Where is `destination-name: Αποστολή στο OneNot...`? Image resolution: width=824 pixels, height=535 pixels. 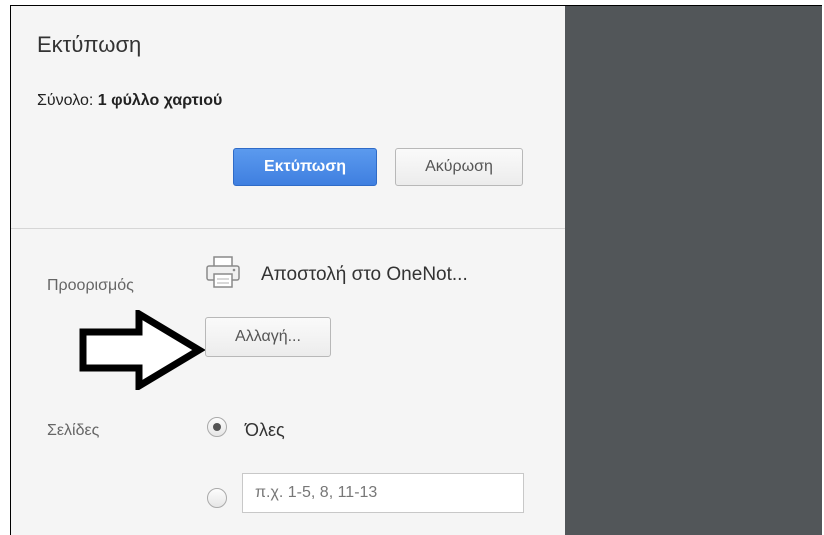 destination-name: Αποστολή στο OneNot... is located at coordinates (364, 274).